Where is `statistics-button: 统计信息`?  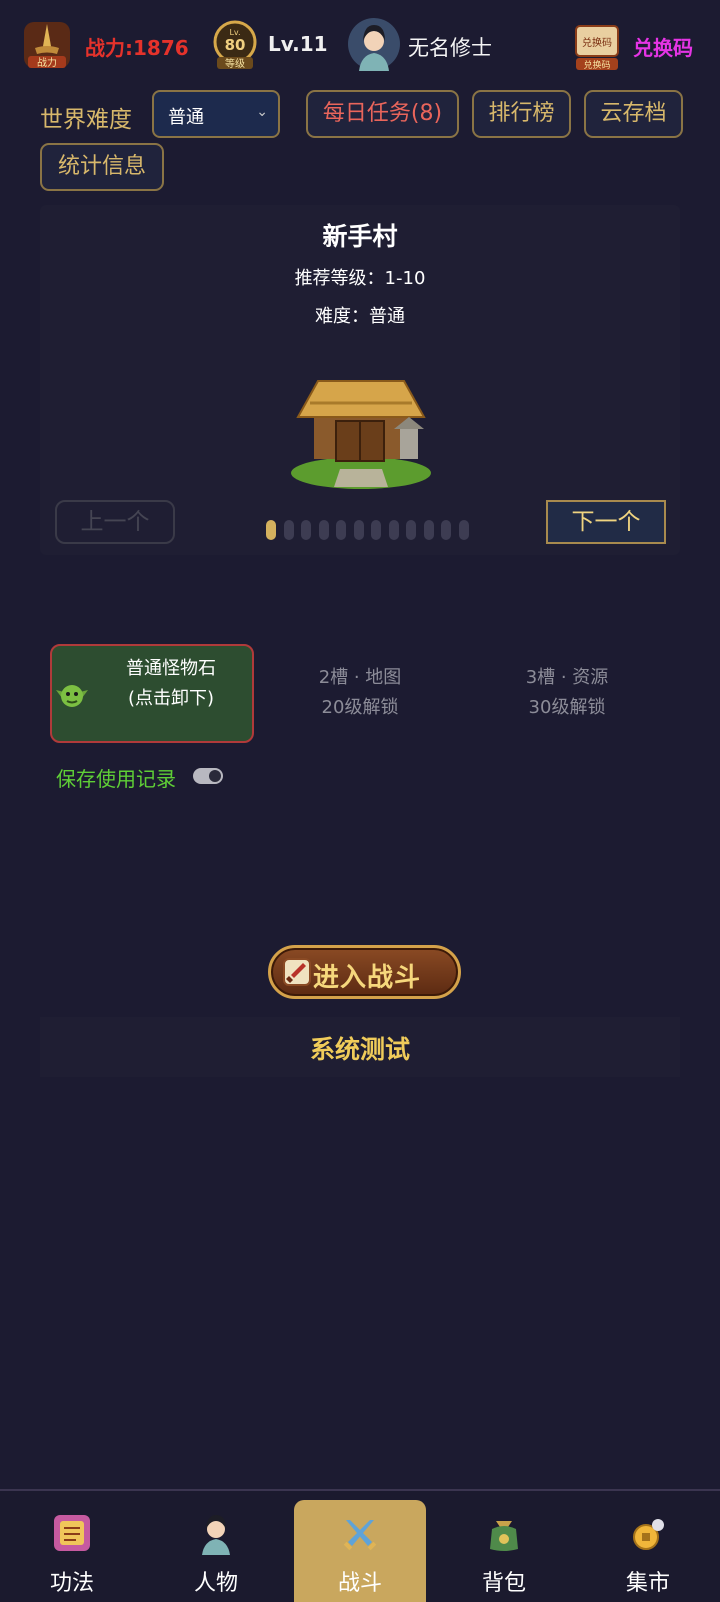 statistics-button: 统计信息 is located at coordinates (102, 167).